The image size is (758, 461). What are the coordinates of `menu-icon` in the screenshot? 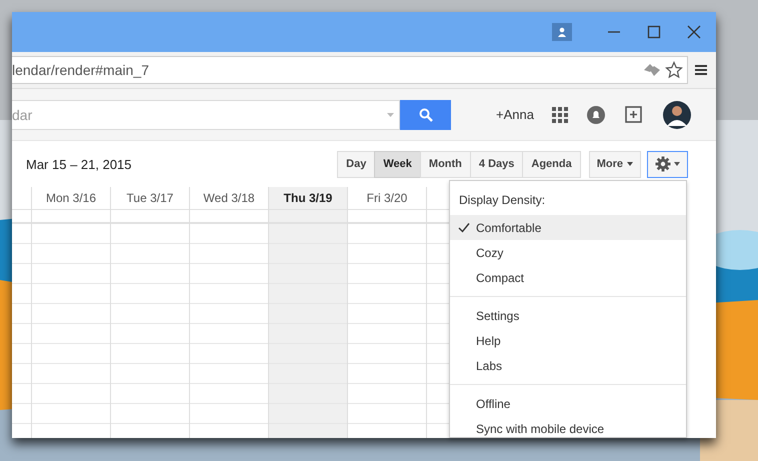 It's located at (701, 70).